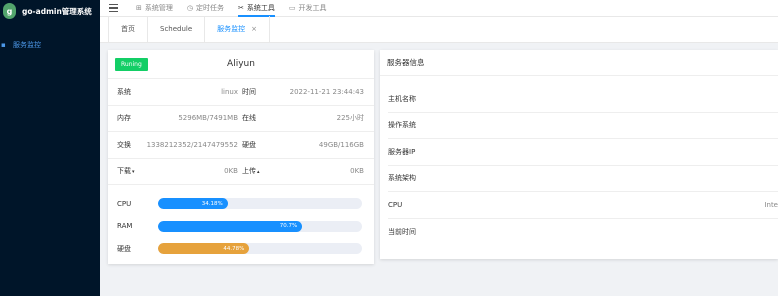  Describe the element at coordinates (439, 8) in the screenshot. I see `top-navbar: ⊞ 系统管理 ◷ 定时任务 ✂ 系统工具 ▭ 开发工具` at that location.